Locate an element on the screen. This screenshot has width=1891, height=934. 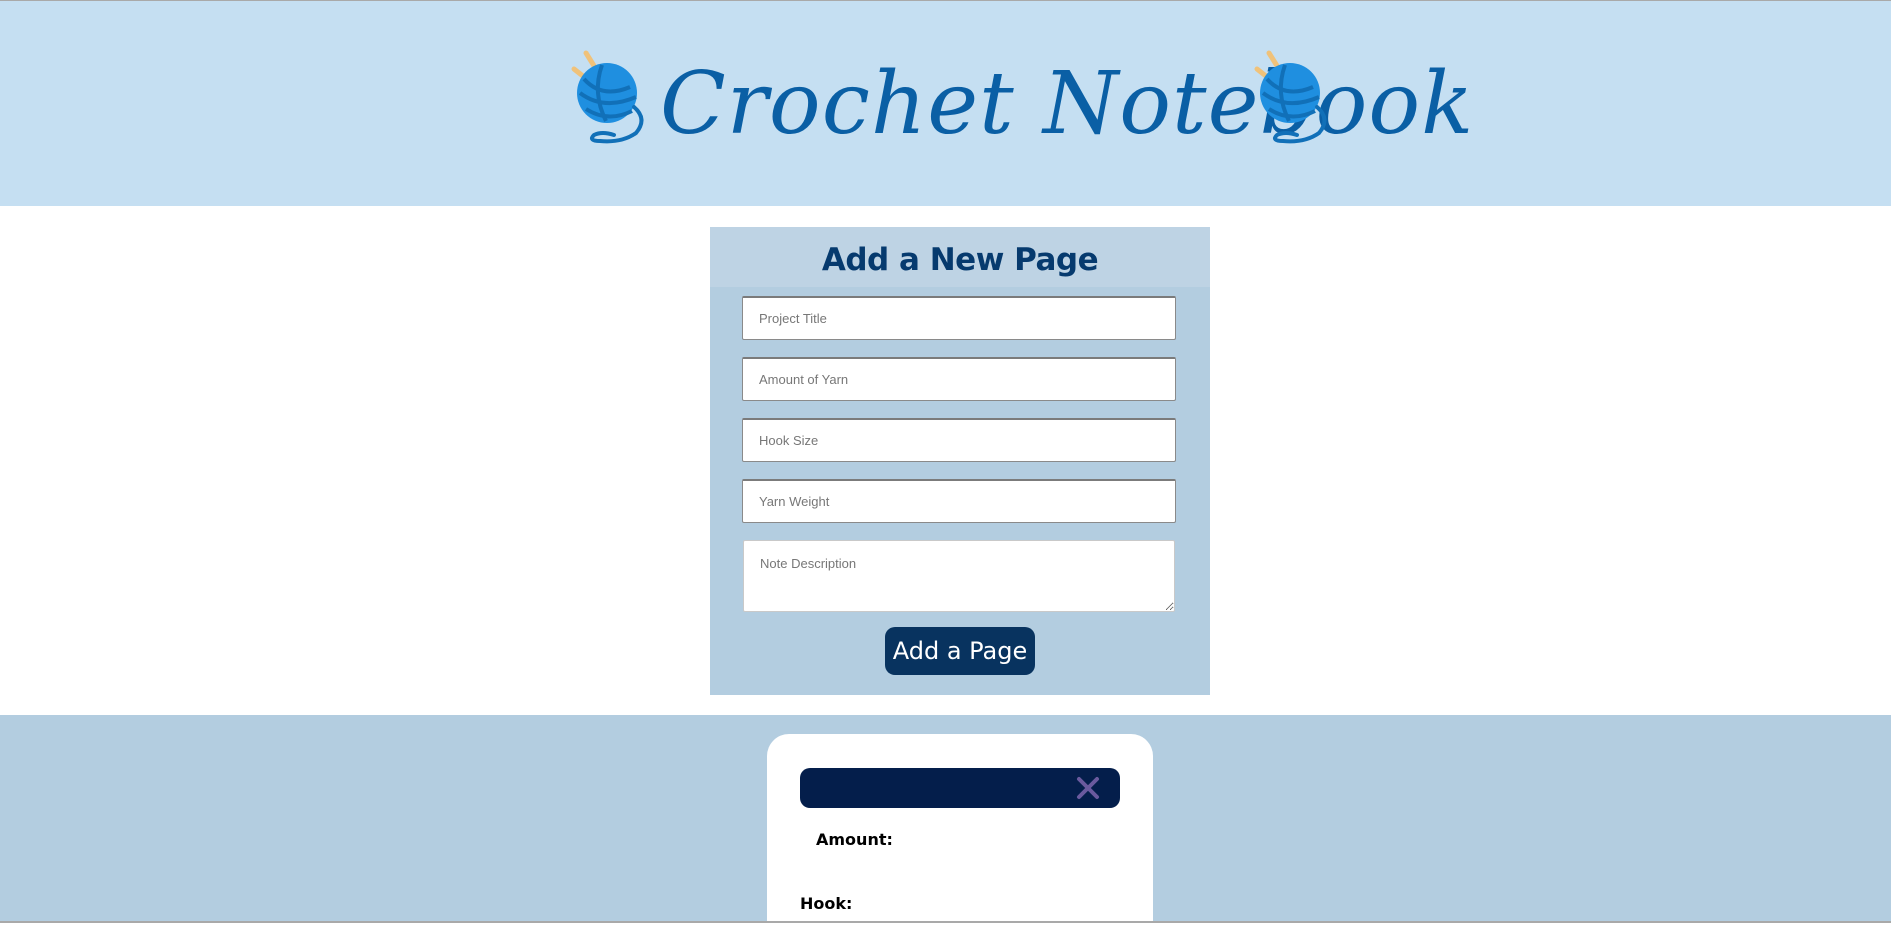
close-icon is located at coordinates (1088, 788).